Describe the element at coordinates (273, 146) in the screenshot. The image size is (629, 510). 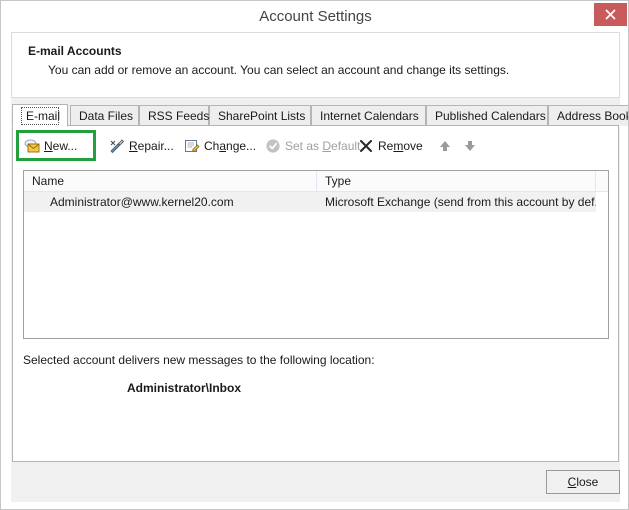
I see `check-circle-icon` at that location.